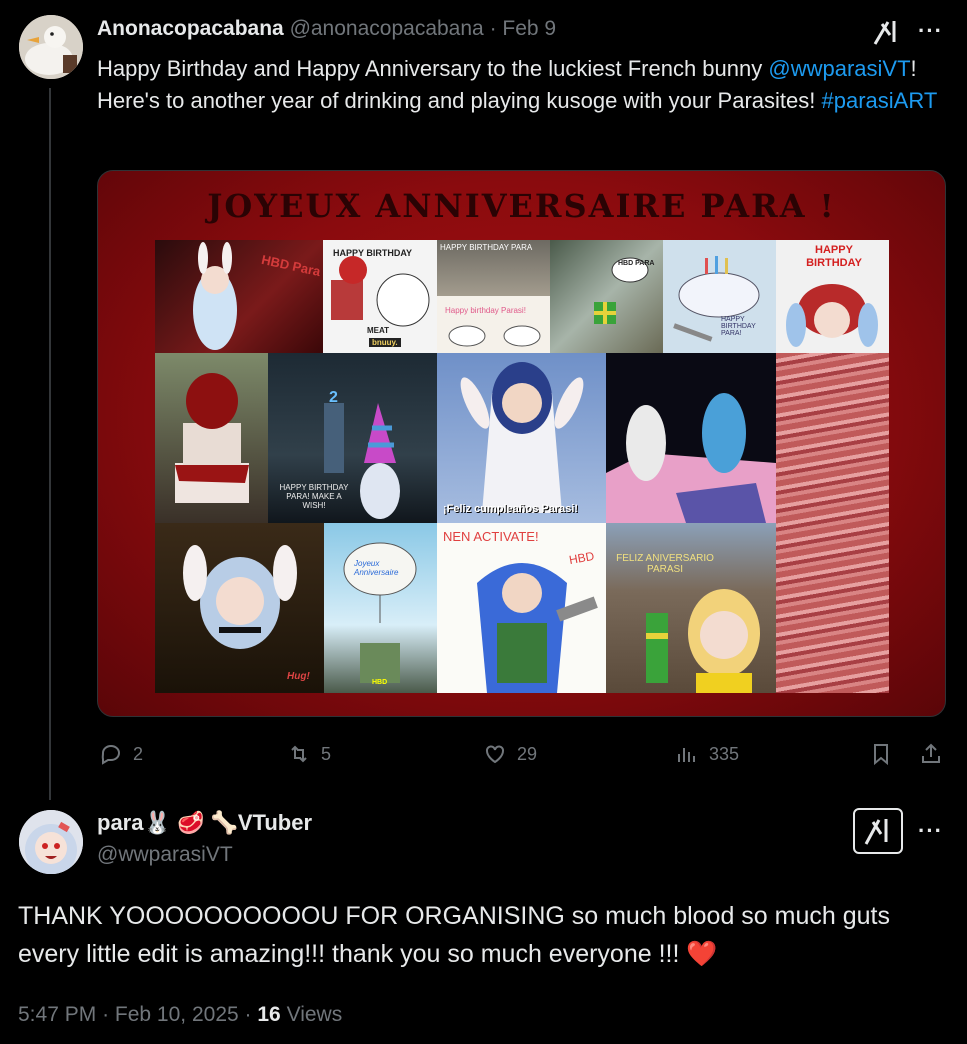  What do you see at coordinates (378, 330) in the screenshot?
I see `caption-meat: MEAT` at bounding box center [378, 330].